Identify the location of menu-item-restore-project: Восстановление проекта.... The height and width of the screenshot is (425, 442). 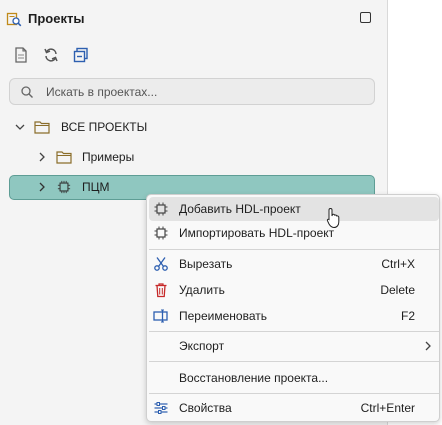
(294, 378).